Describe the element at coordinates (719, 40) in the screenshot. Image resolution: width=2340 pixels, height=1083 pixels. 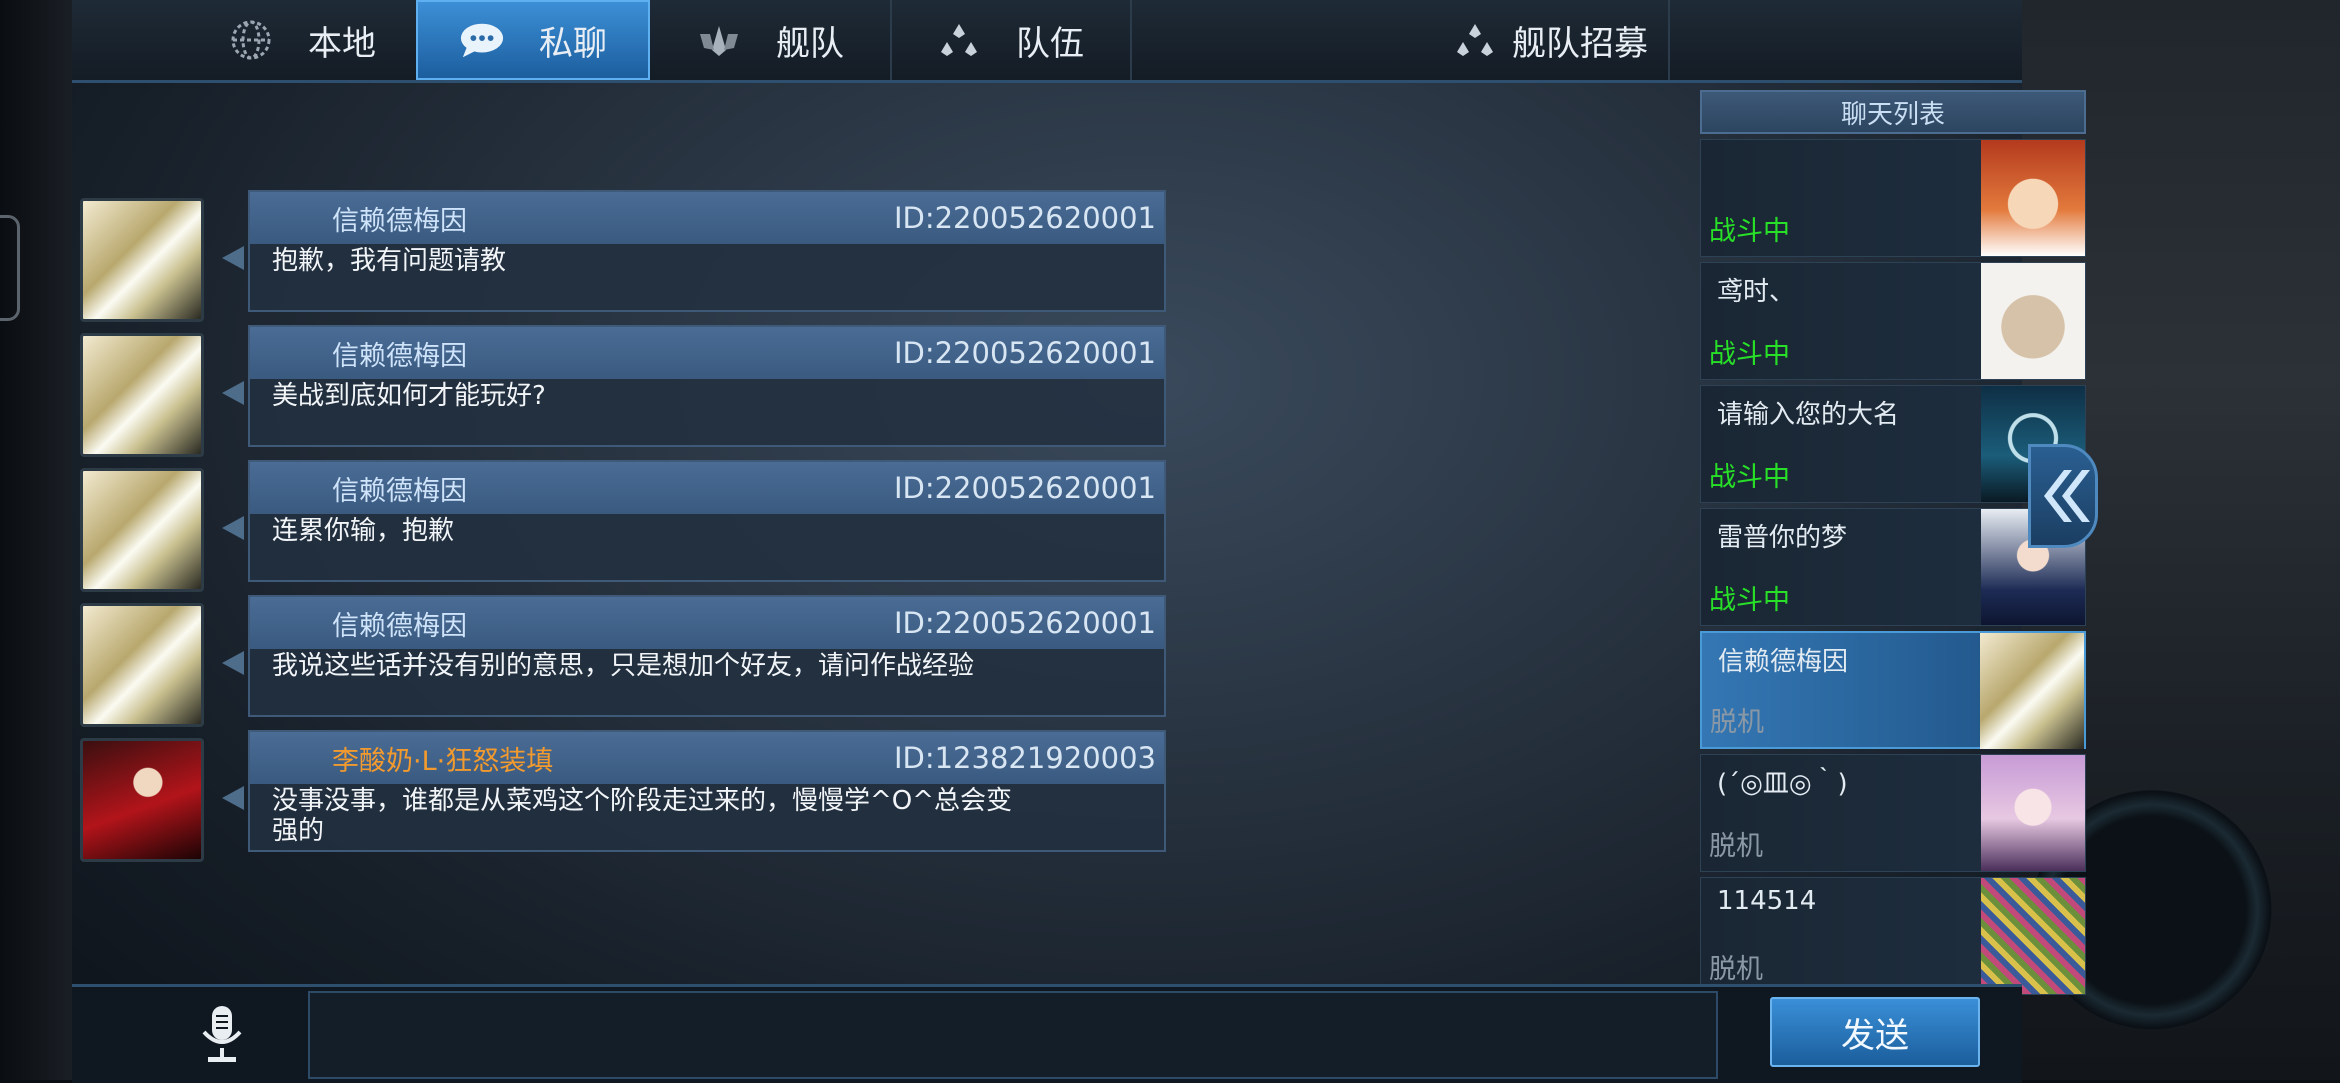
I see `fleet-emblem-icon` at that location.